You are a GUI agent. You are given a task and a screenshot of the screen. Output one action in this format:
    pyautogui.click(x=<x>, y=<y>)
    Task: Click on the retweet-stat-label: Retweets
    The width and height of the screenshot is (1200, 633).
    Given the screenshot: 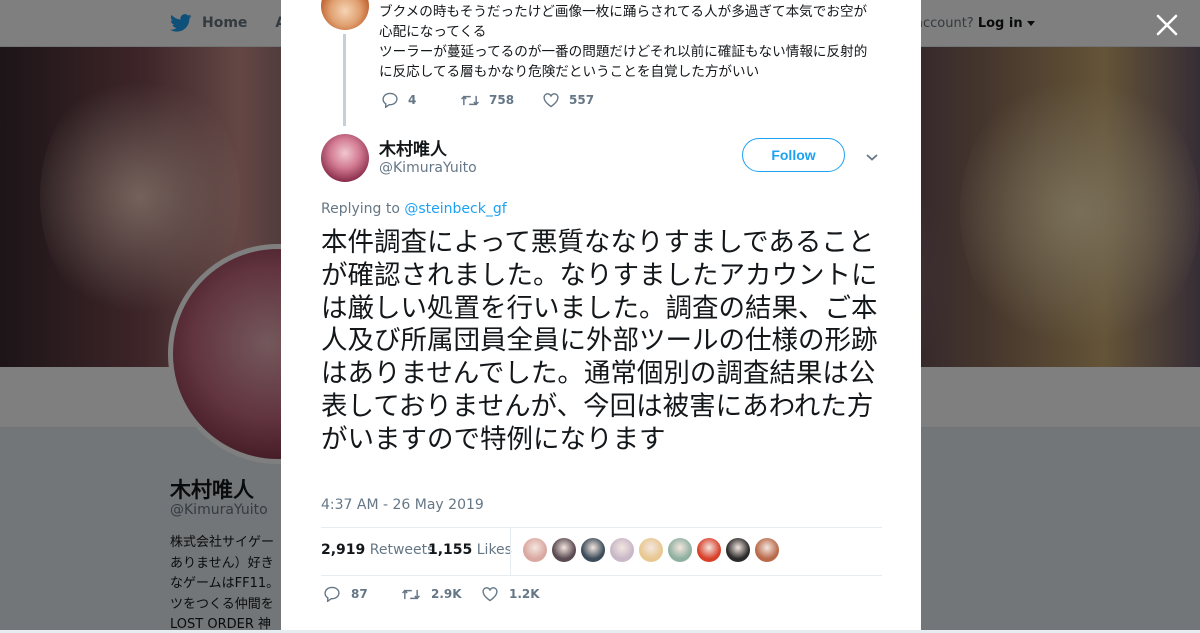 What is the action you would take?
    pyautogui.click(x=402, y=550)
    